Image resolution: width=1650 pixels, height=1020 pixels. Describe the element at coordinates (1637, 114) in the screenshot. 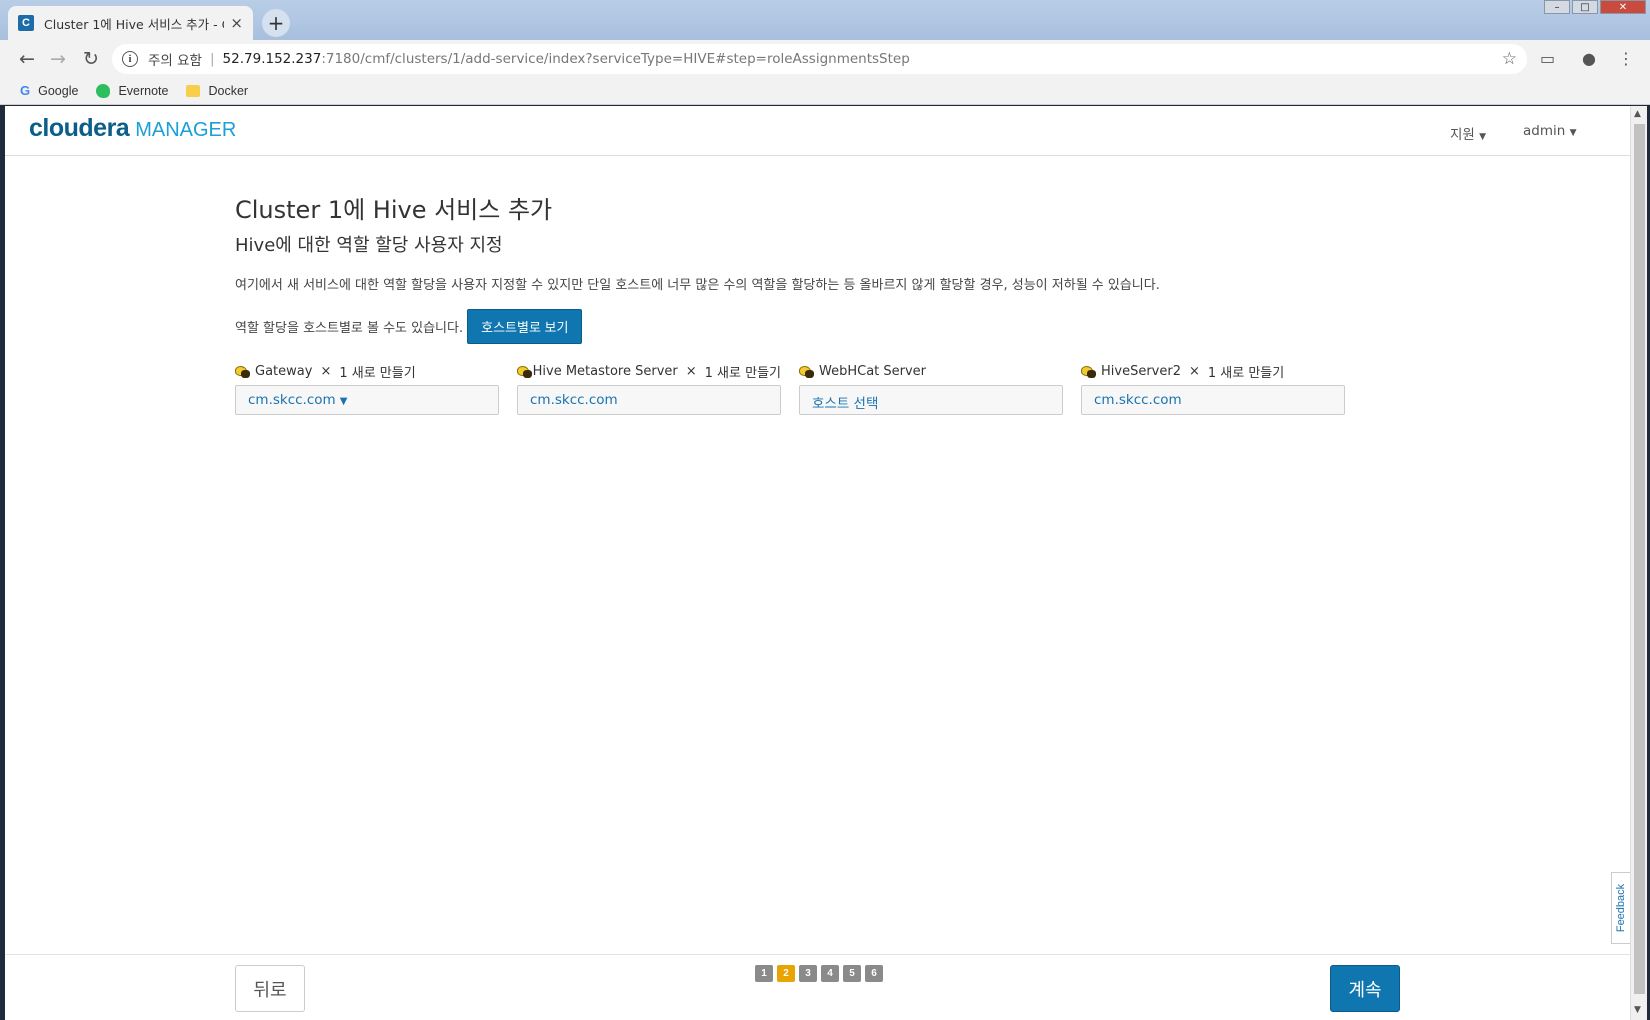

I see `scroll-up-icon: ▲` at that location.